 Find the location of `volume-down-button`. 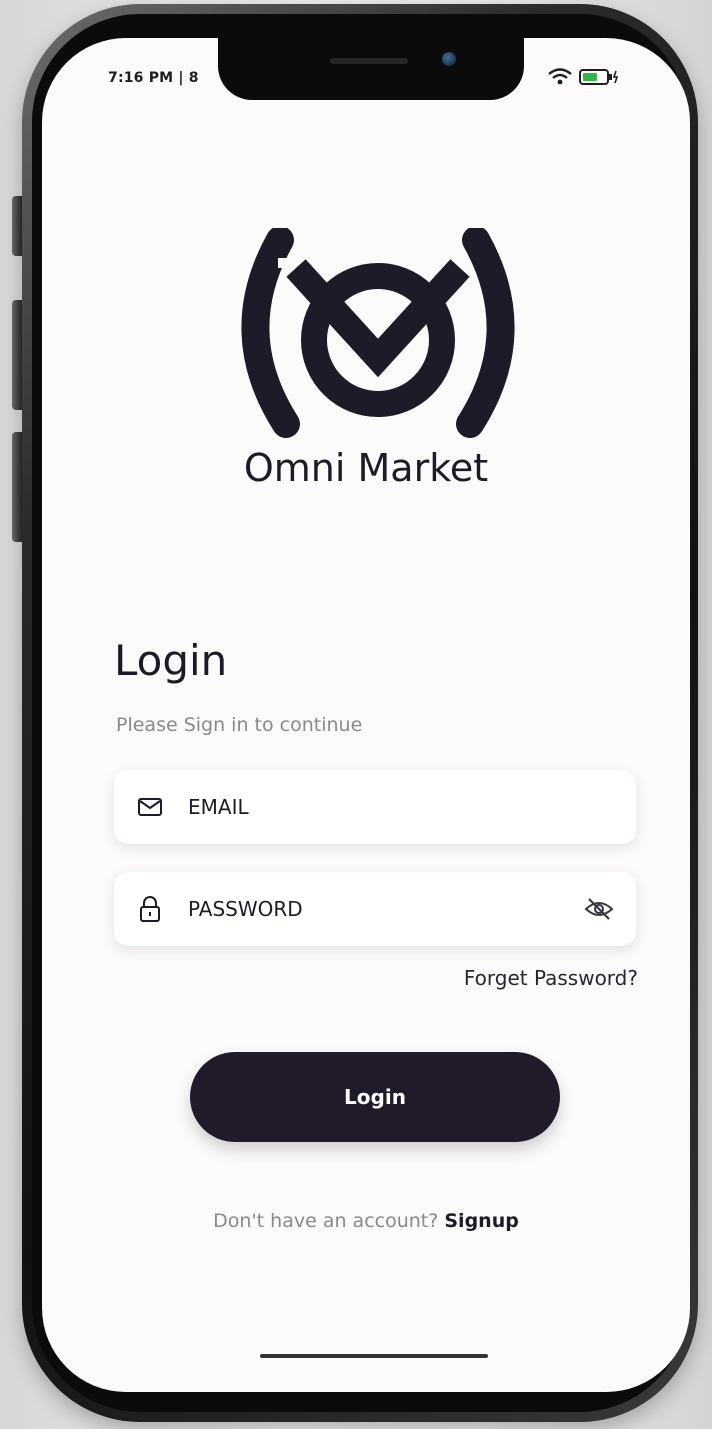

volume-down-button is located at coordinates (17, 487).